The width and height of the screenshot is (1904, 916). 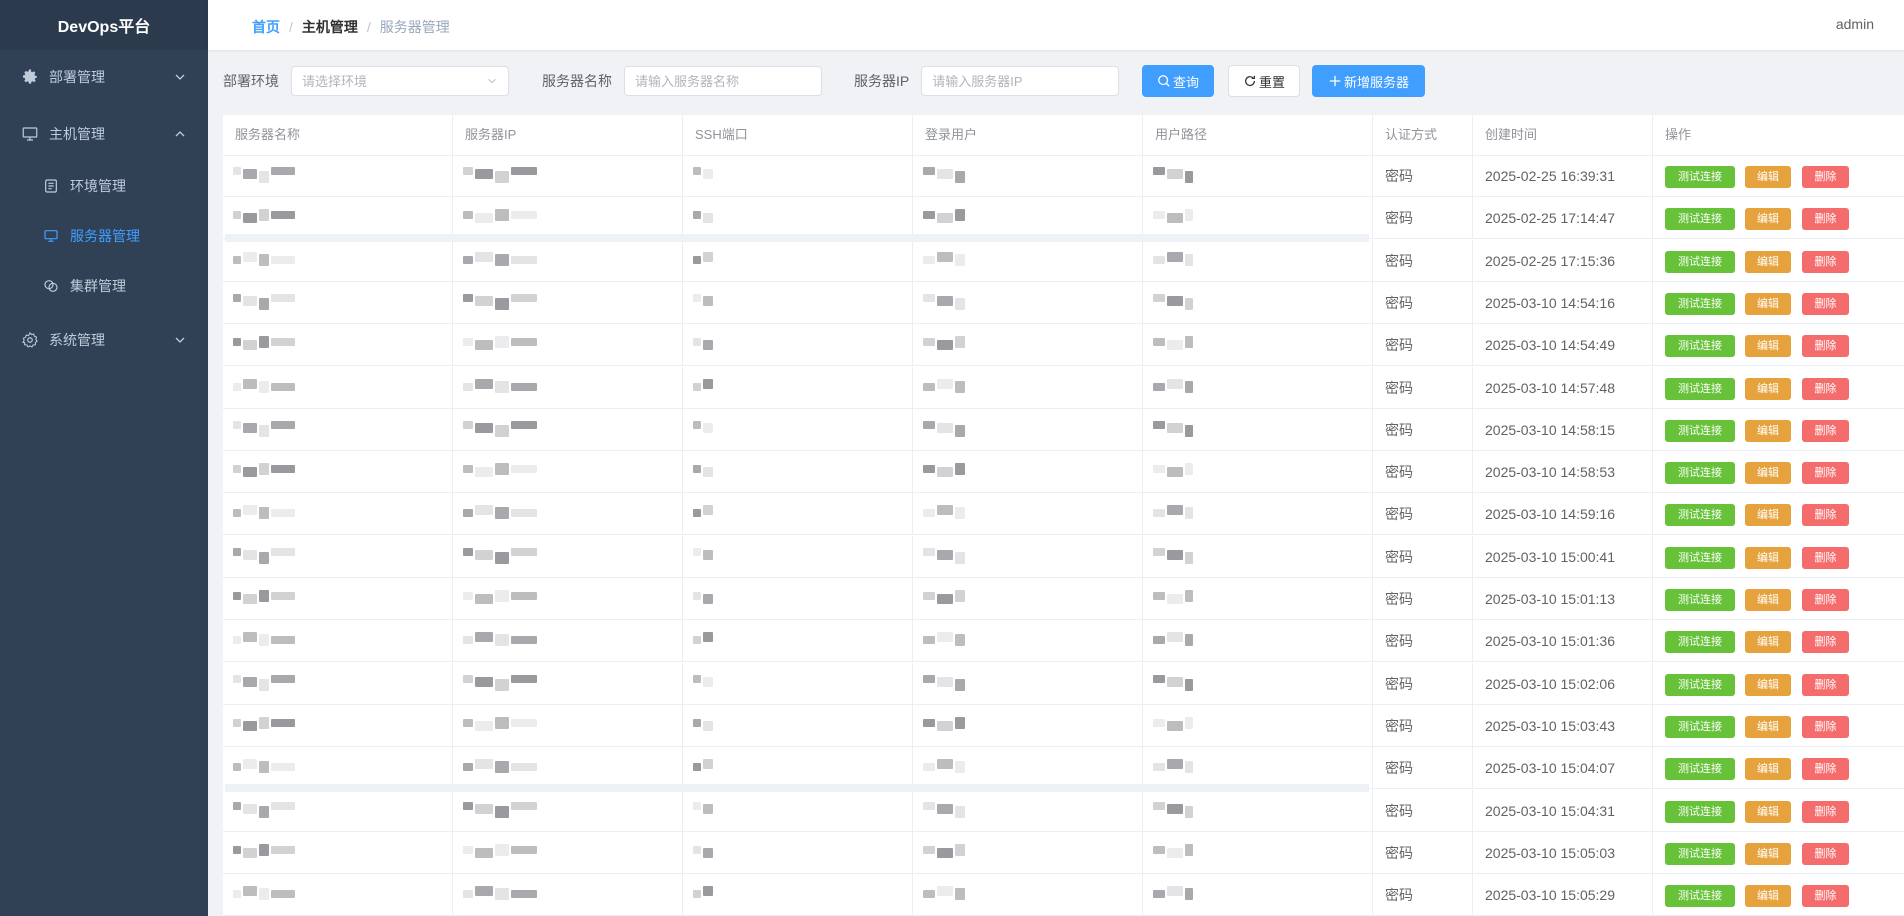 What do you see at coordinates (723, 81) in the screenshot?
I see `server-name-input` at bounding box center [723, 81].